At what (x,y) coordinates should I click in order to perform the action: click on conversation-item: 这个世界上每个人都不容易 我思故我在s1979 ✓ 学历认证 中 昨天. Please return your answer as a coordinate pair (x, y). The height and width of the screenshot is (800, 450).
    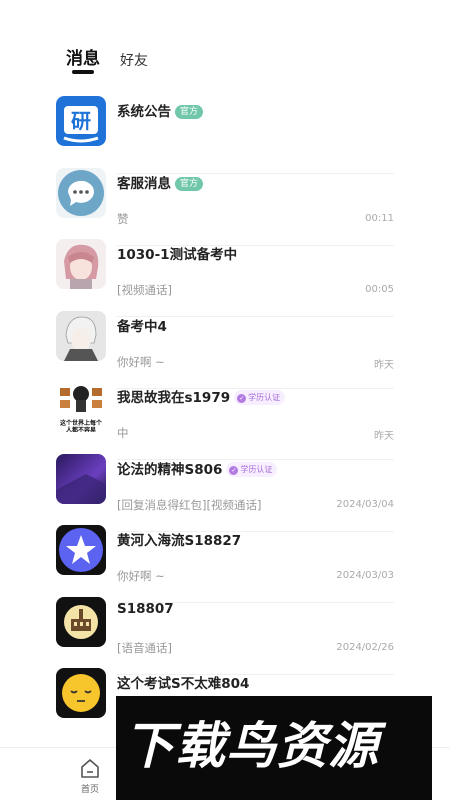
    Looking at the image, I should click on (225, 421).